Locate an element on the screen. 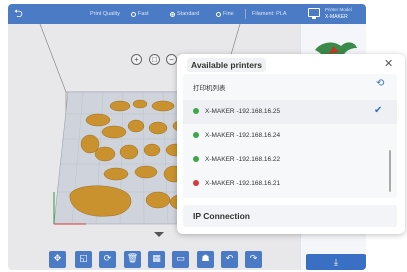 The height and width of the screenshot is (272, 407). ip-connection-section: IP Connection is located at coordinates (290, 216).